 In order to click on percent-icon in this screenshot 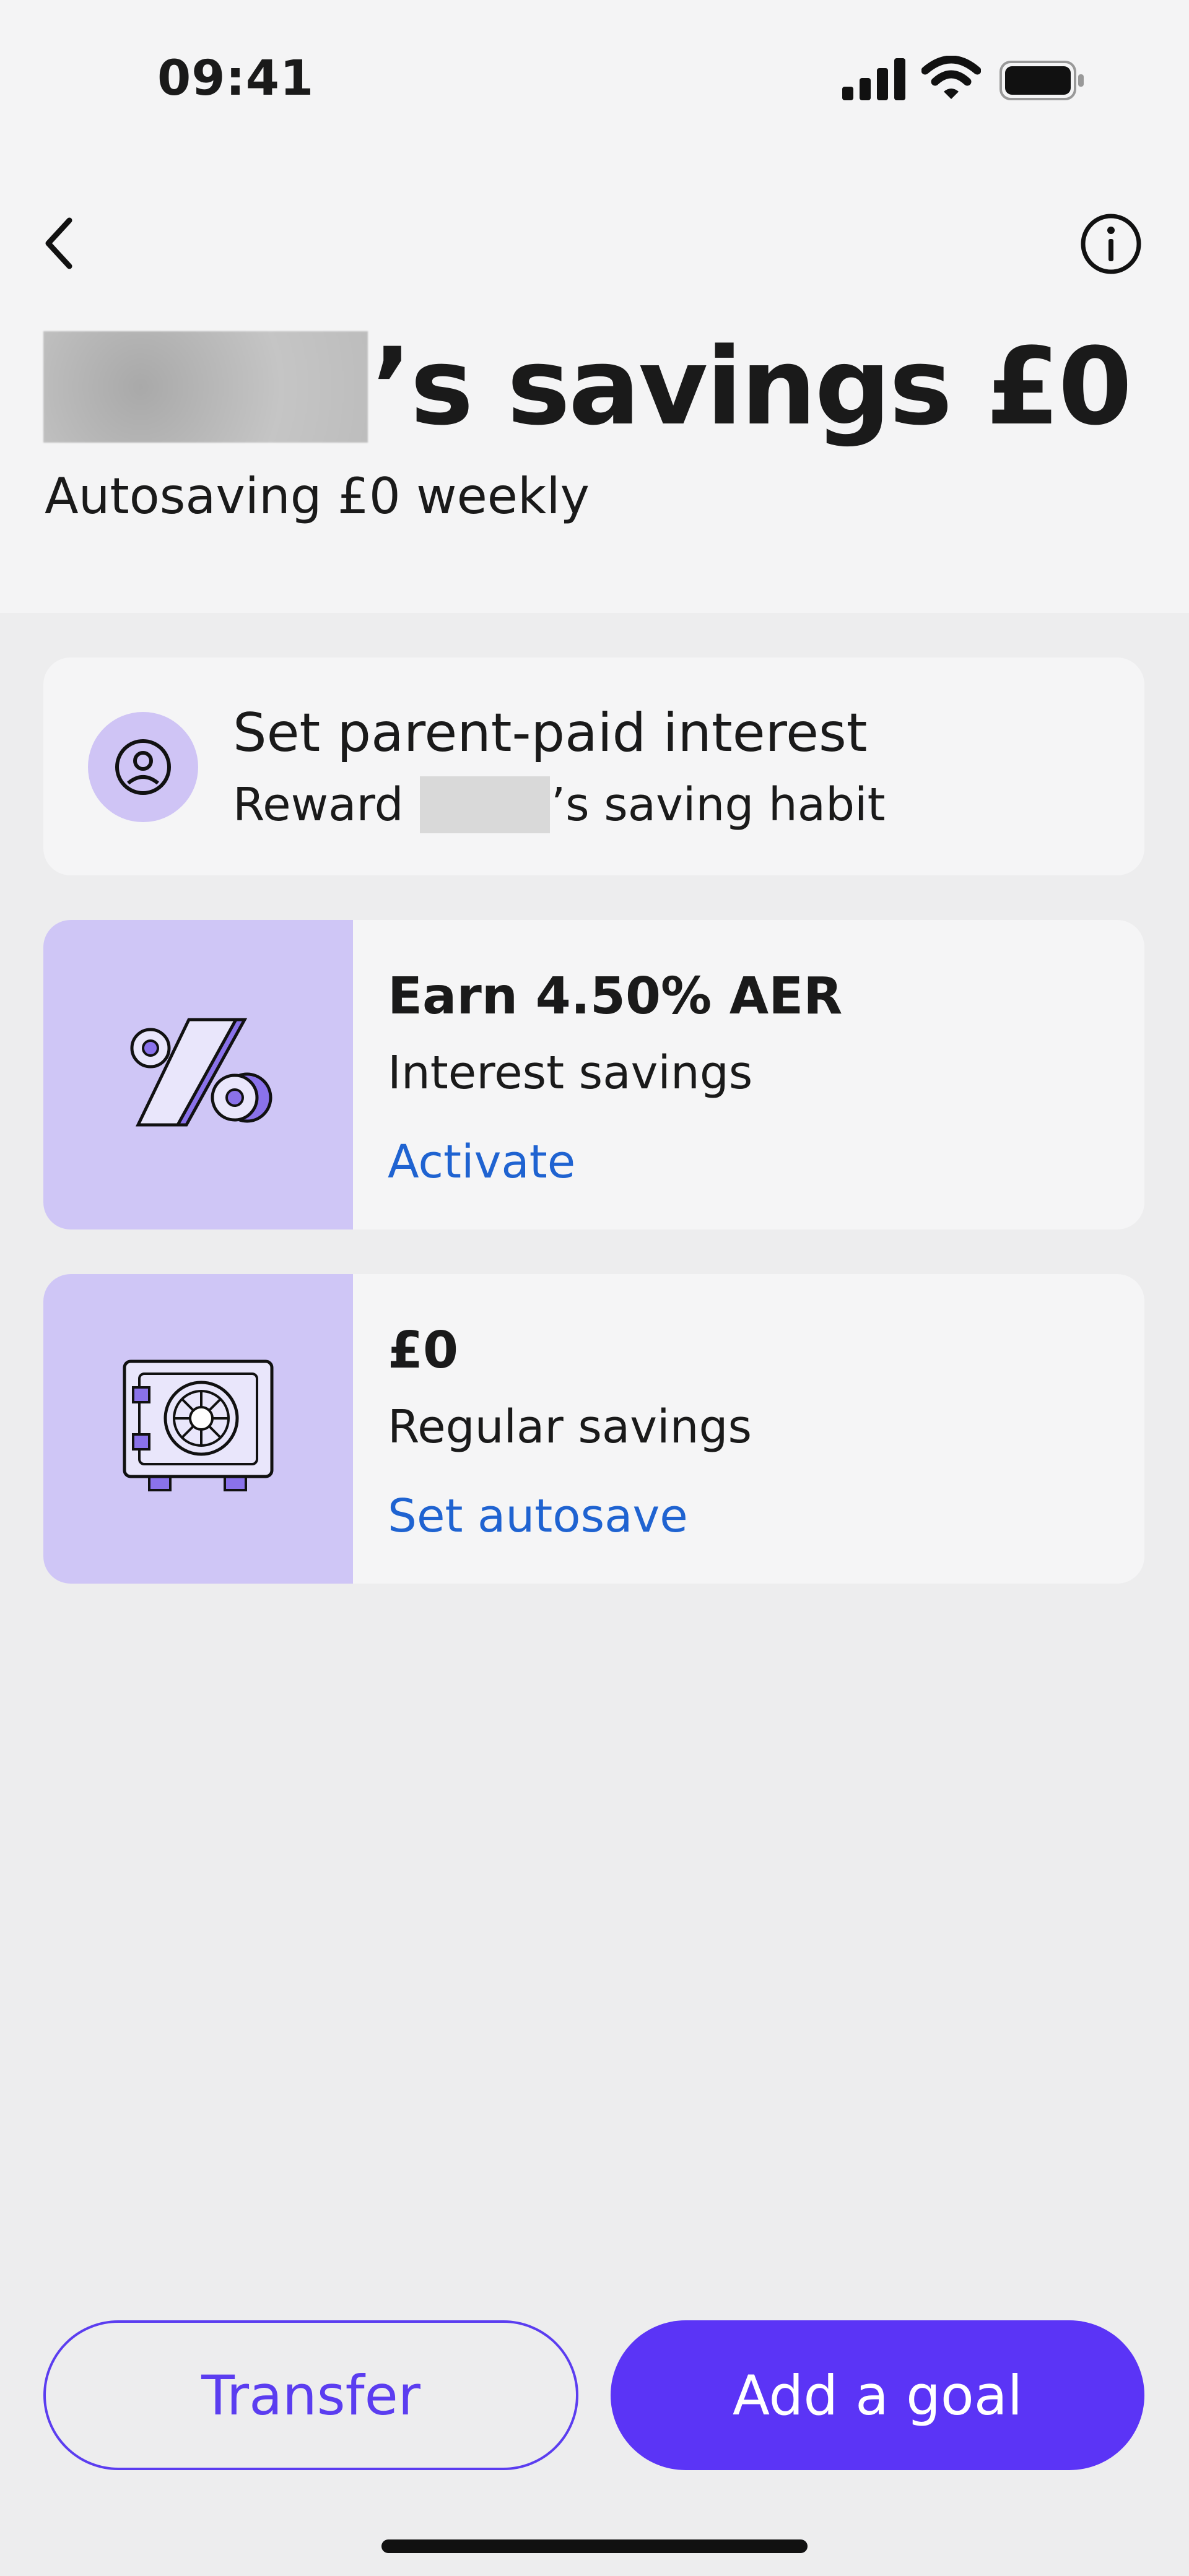, I will do `click(201, 1072)`.